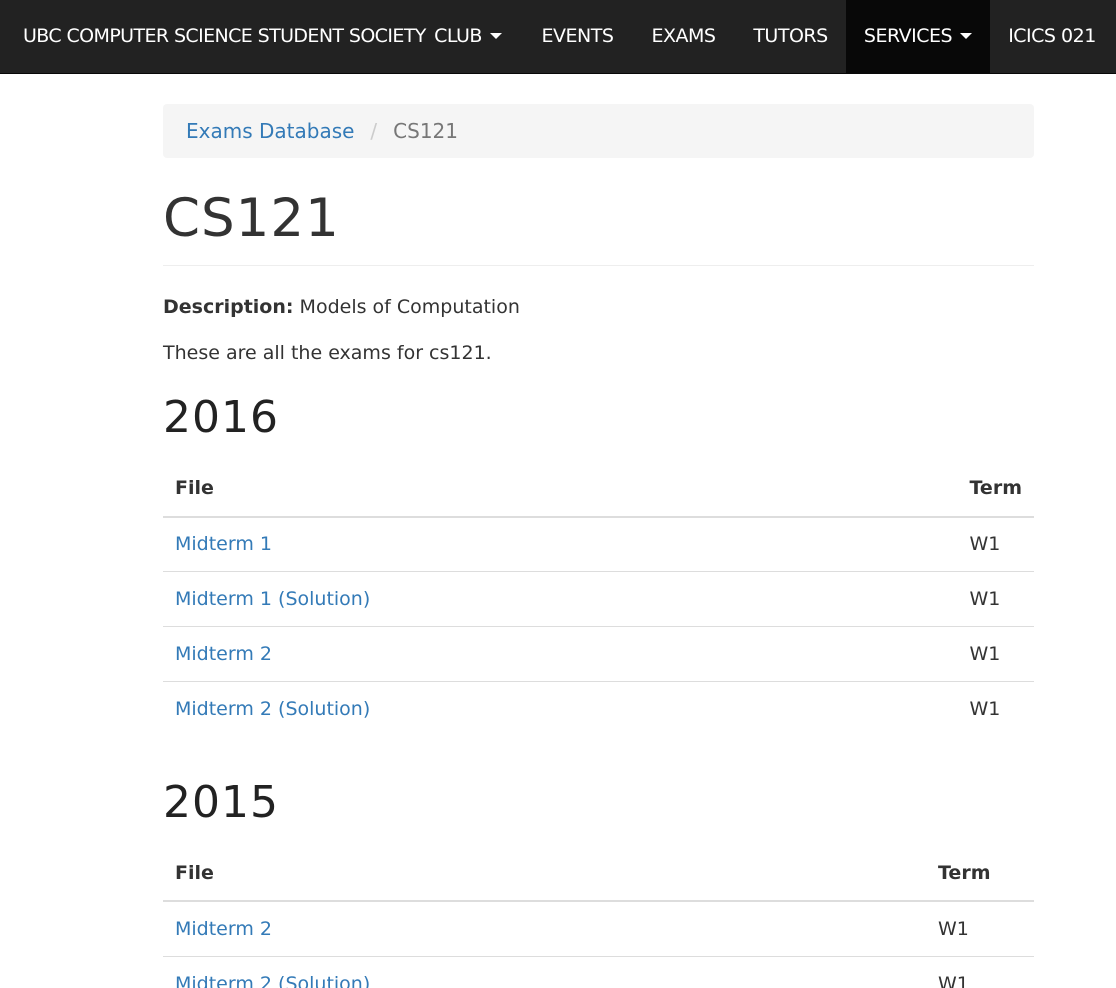 The image size is (1116, 988). What do you see at coordinates (251, 218) in the screenshot?
I see `page-title: CS121` at bounding box center [251, 218].